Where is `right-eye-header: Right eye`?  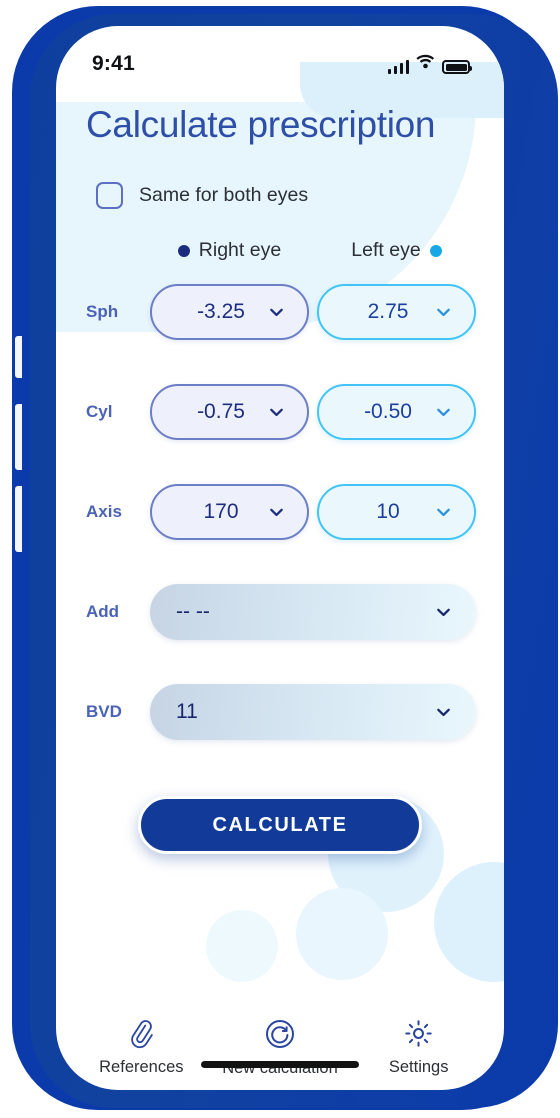 right-eye-header: Right eye is located at coordinates (229, 250).